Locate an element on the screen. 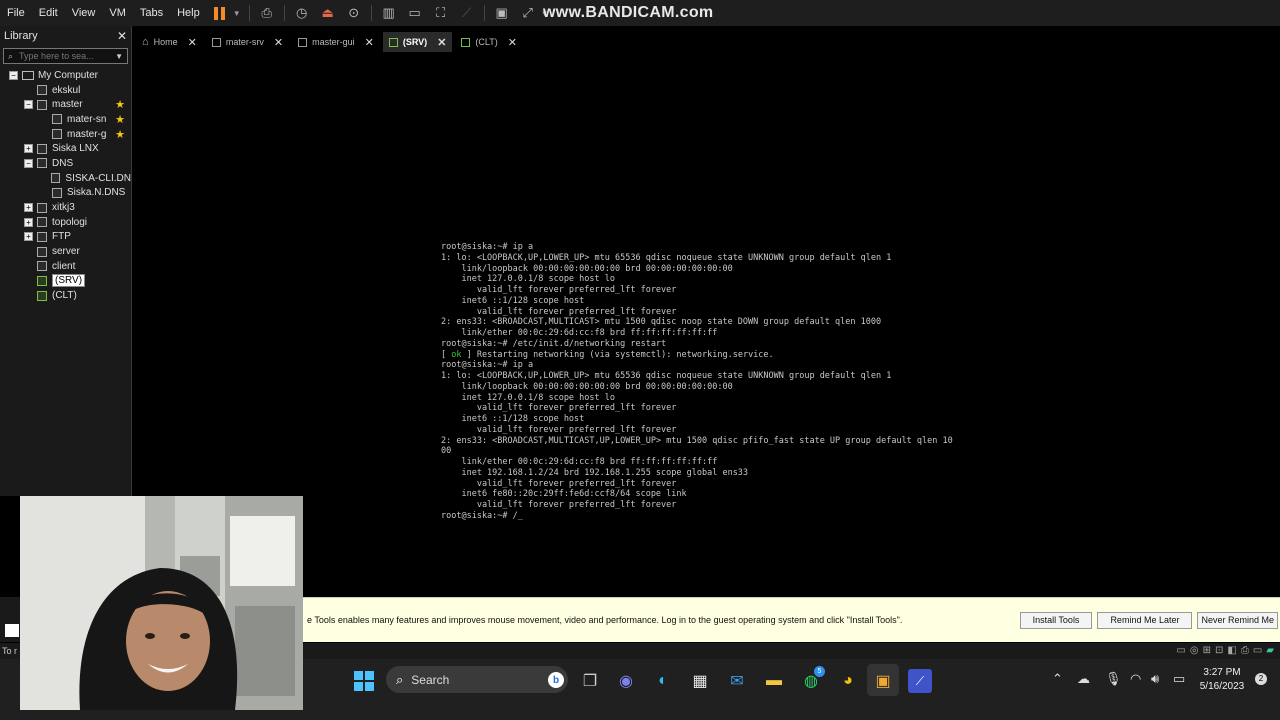 The image size is (1280, 720). battery-icon: ▭ is located at coordinates (1179, 679).